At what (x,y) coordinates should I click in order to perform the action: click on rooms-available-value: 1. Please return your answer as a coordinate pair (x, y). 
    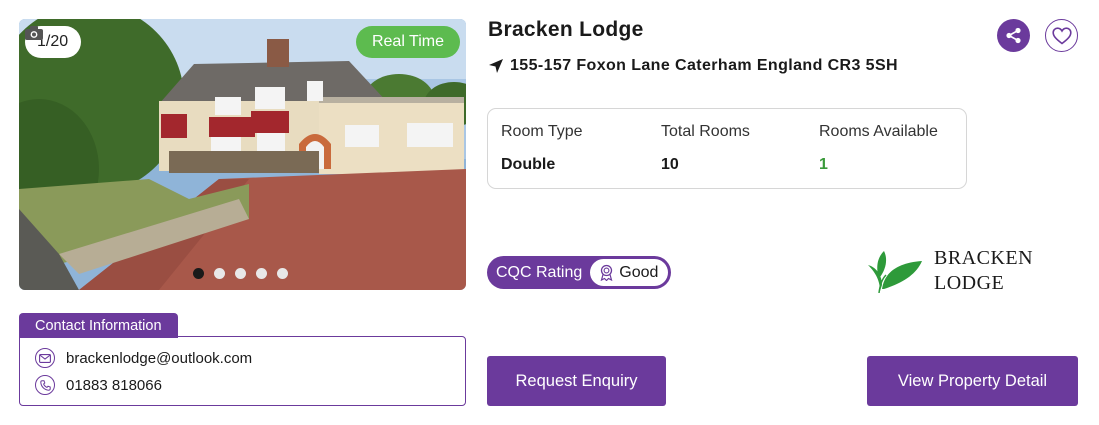
    Looking at the image, I should click on (823, 164).